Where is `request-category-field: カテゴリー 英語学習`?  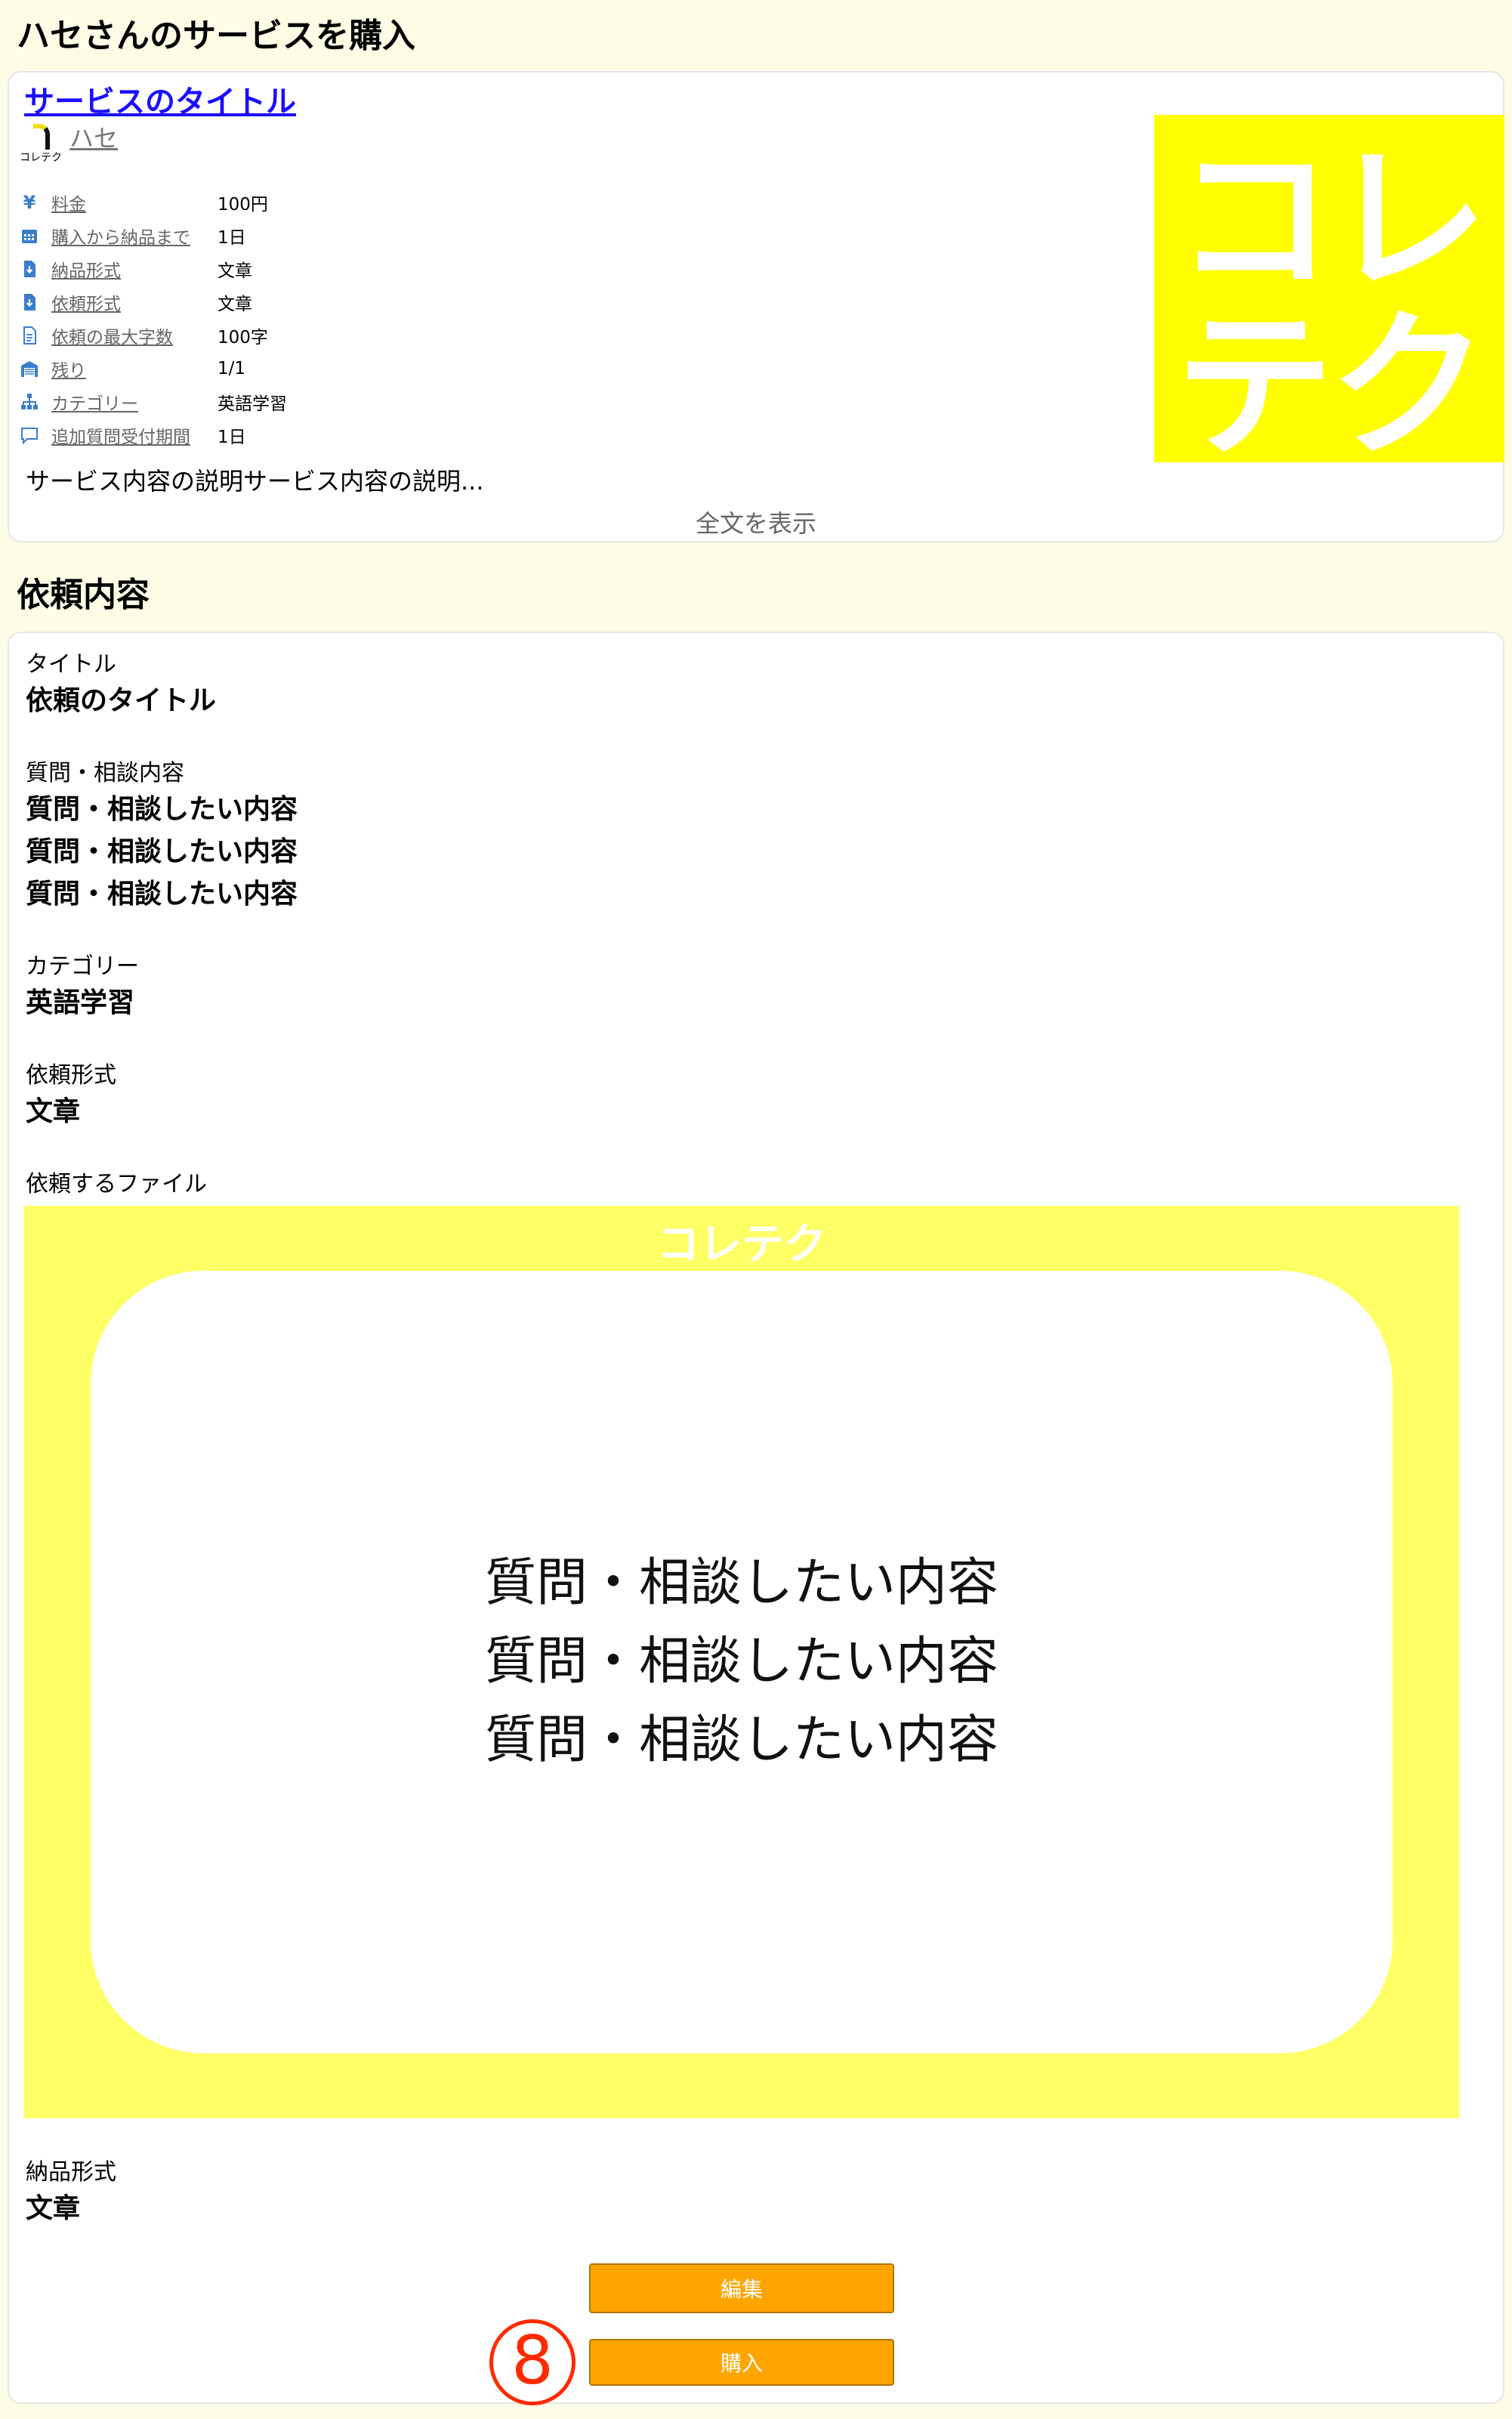
request-category-field: カテゴリー 英語学習 is located at coordinates (82, 988).